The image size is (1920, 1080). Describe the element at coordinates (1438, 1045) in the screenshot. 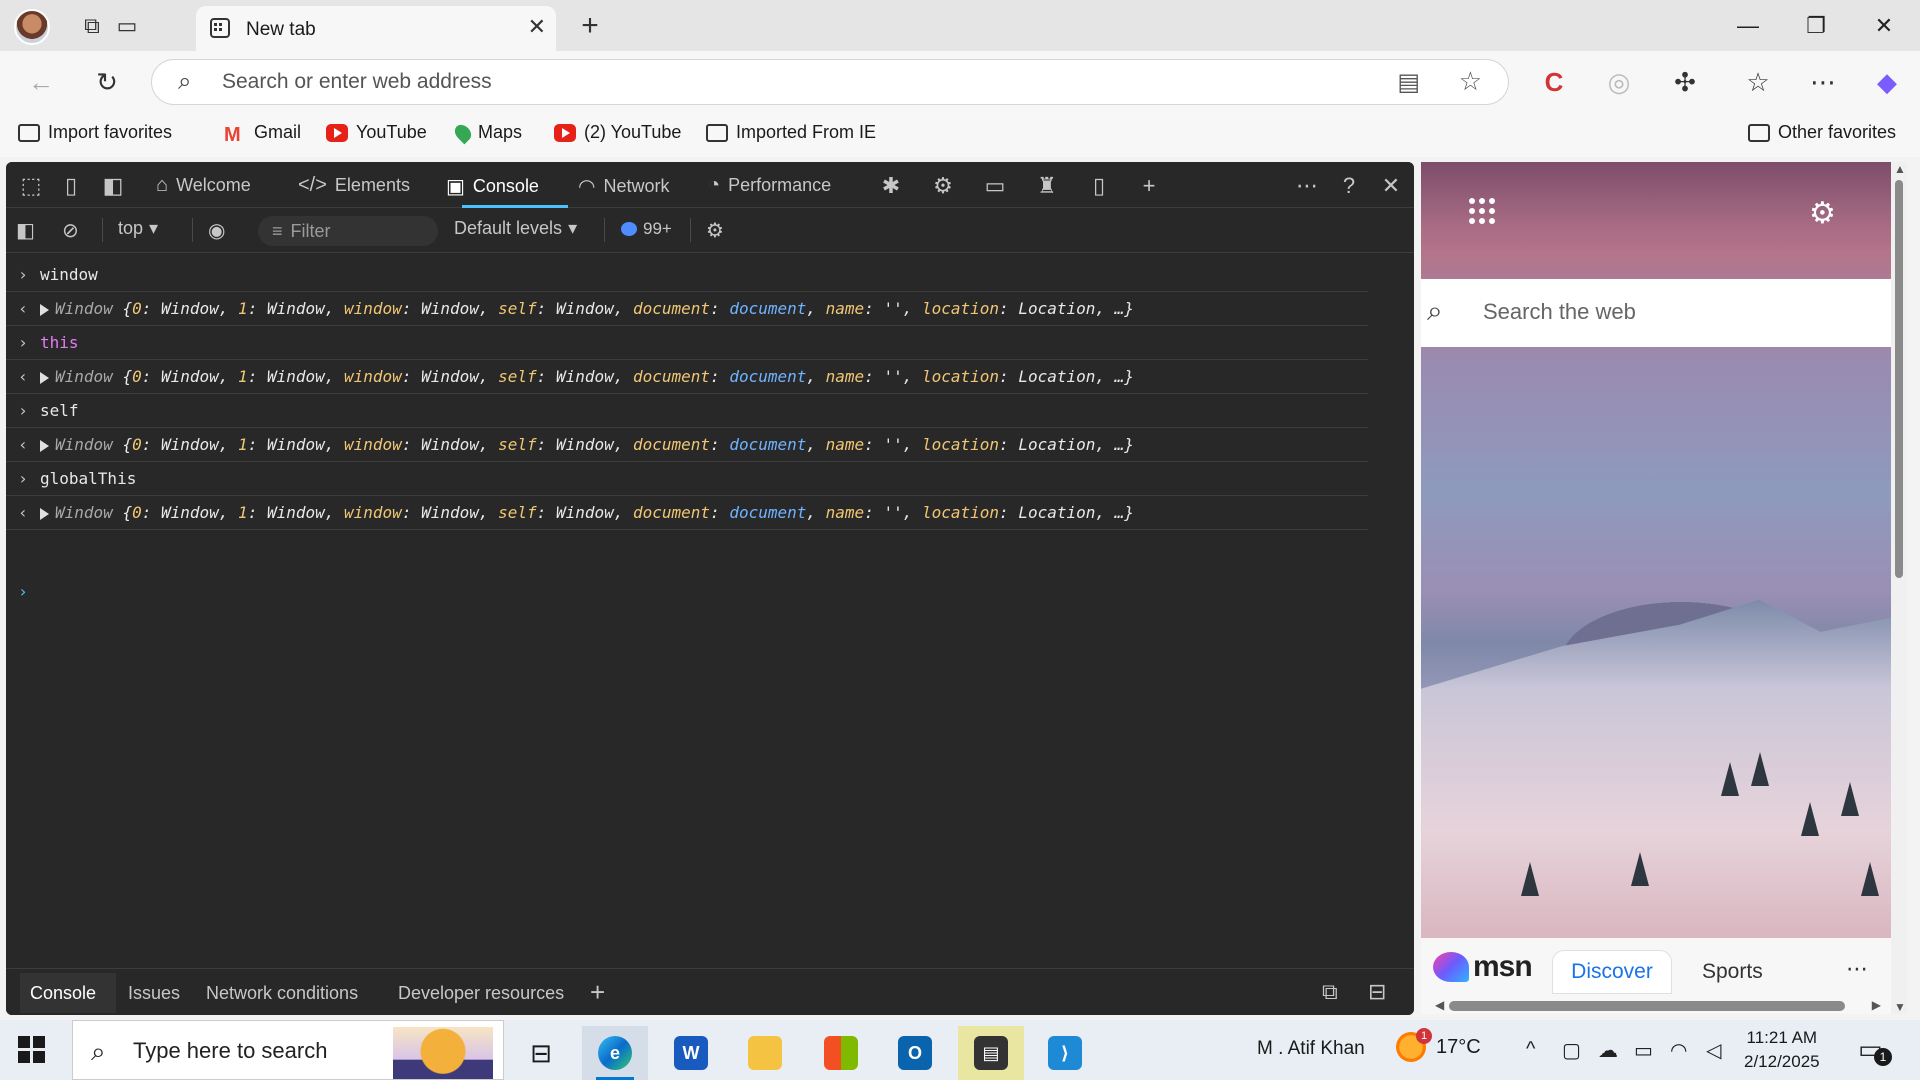

I see `weather-widget: 1 17°C` at that location.